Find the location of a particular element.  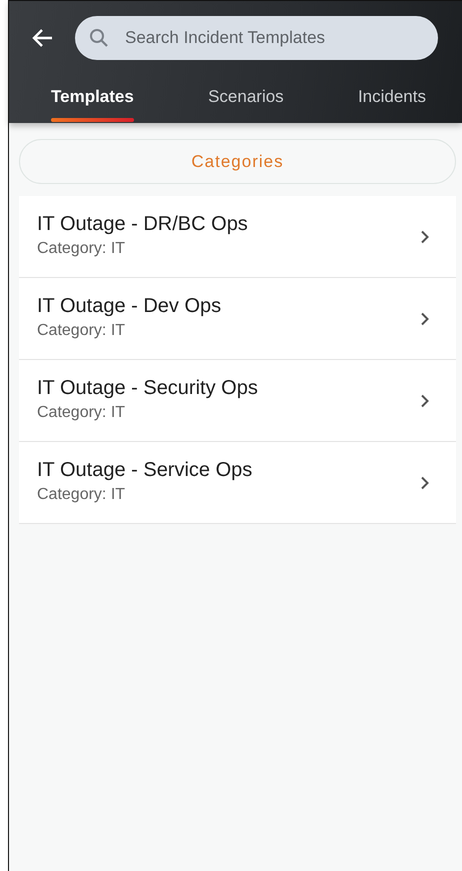

tab: Incidents is located at coordinates (392, 101).